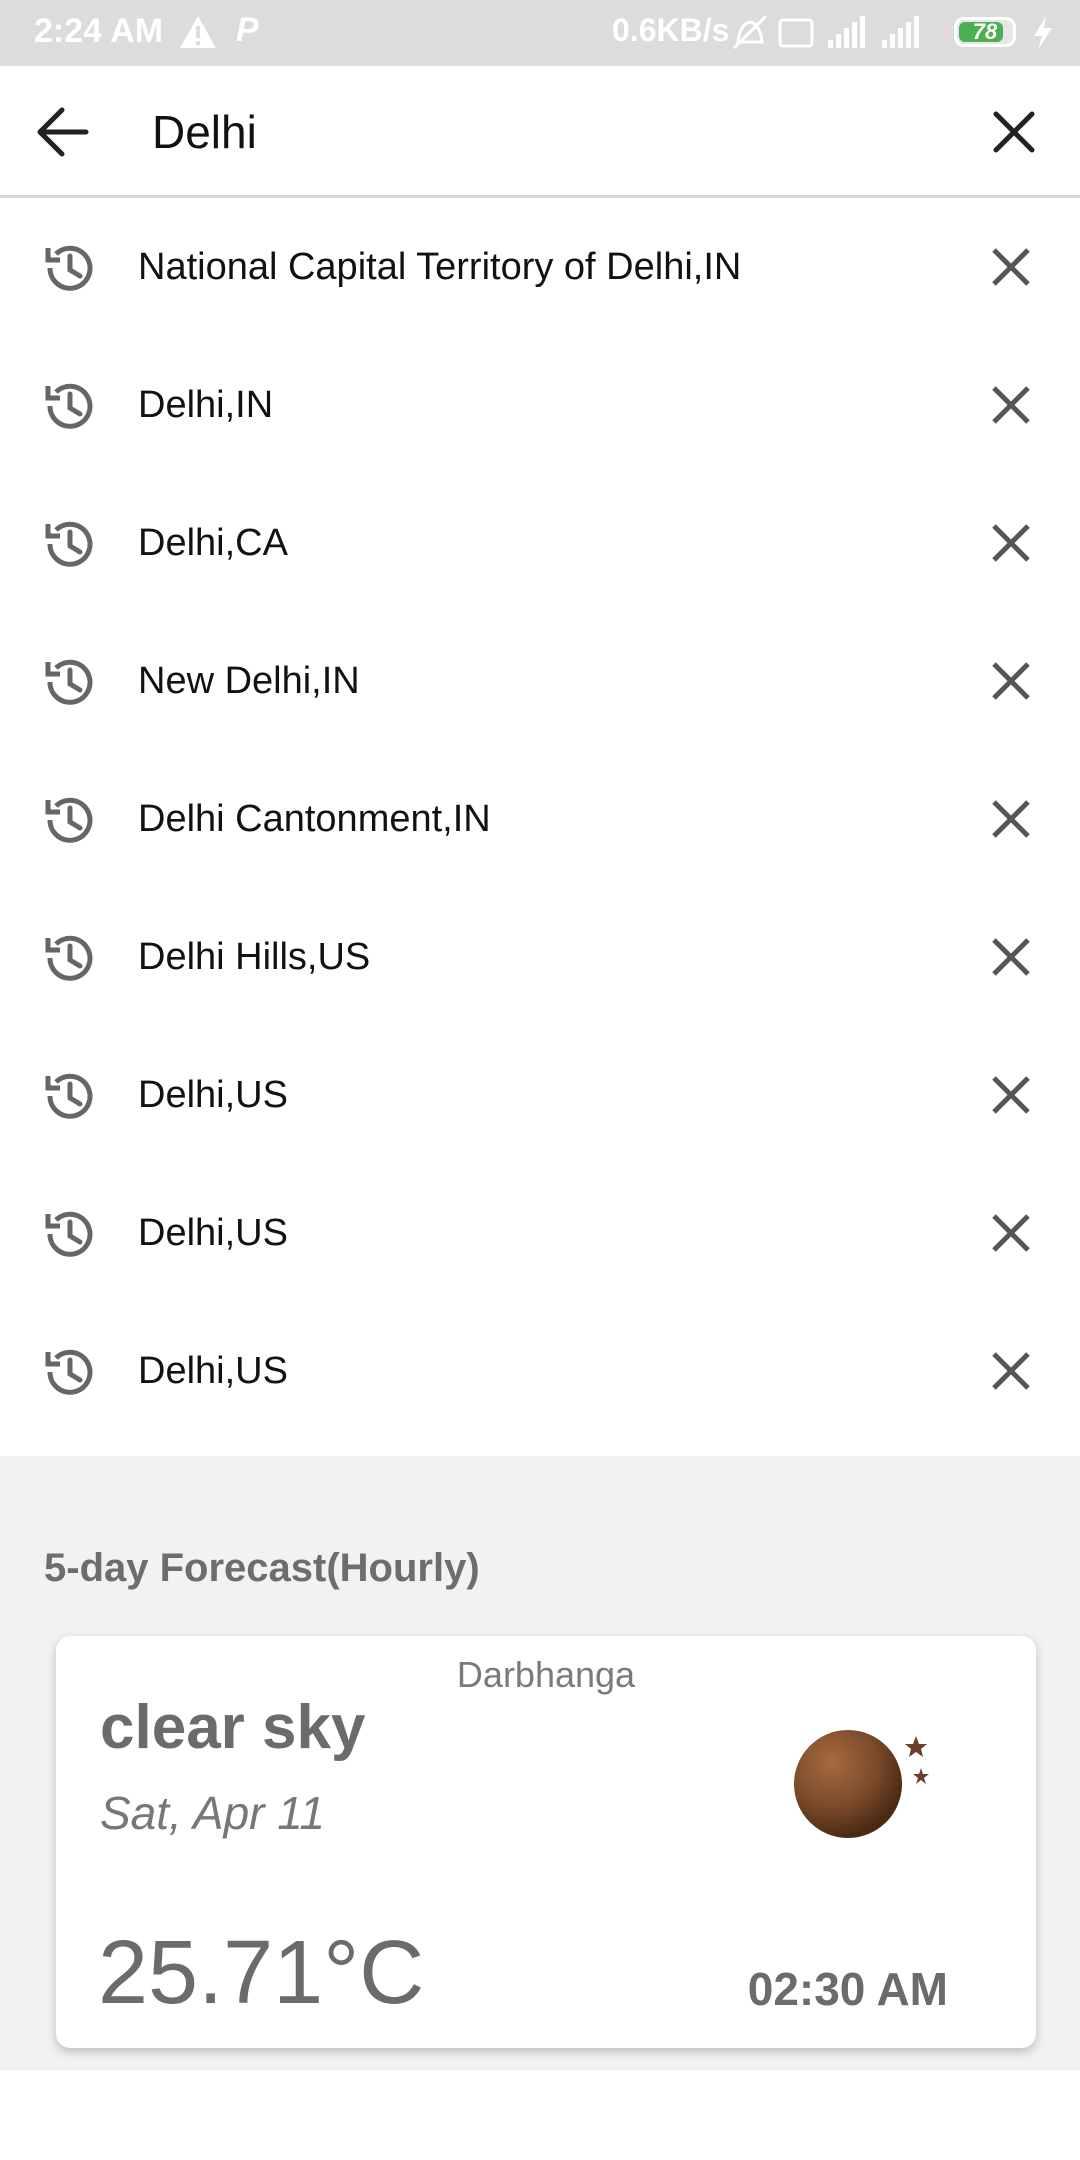 The width and height of the screenshot is (1080, 2160). I want to click on signal-icon, so click(900, 32).